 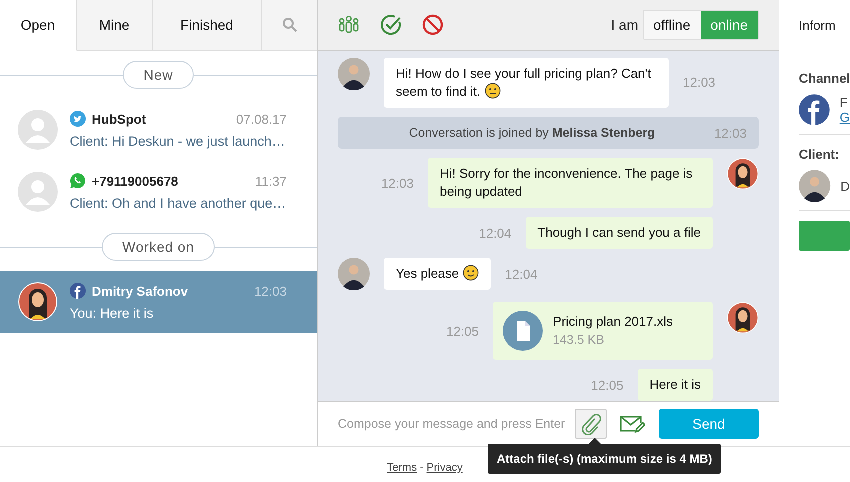 What do you see at coordinates (605, 459) in the screenshot?
I see `tooltip: Attach file(-s) (maximum size is 4 MB)` at bounding box center [605, 459].